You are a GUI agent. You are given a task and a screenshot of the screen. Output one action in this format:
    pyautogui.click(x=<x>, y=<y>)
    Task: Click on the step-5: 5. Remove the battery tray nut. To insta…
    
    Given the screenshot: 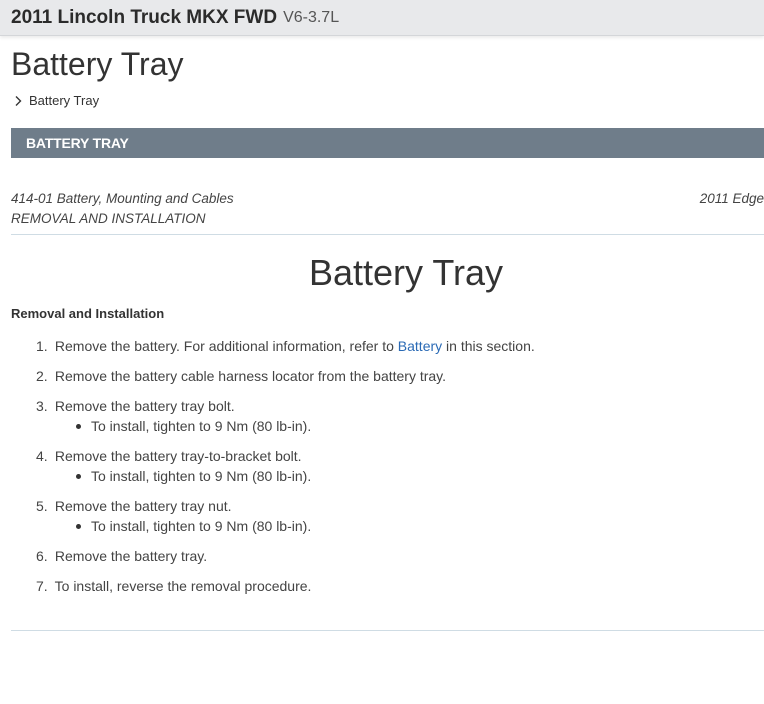 What is the action you would take?
    pyautogui.click(x=396, y=516)
    